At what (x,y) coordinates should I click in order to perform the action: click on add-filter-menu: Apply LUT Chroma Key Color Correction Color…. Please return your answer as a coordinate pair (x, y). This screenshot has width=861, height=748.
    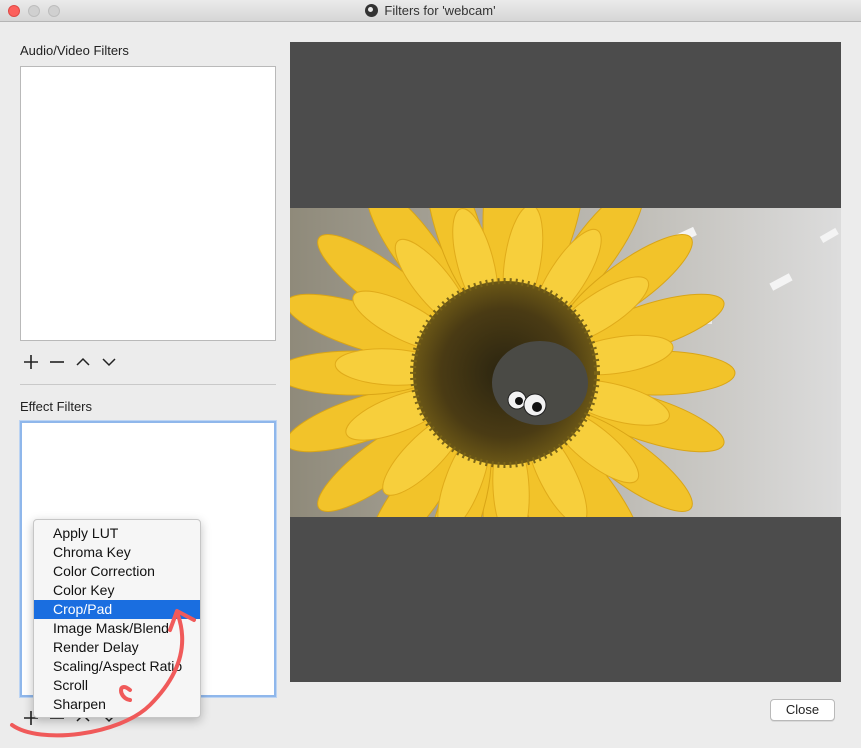
    Looking at the image, I should click on (117, 618).